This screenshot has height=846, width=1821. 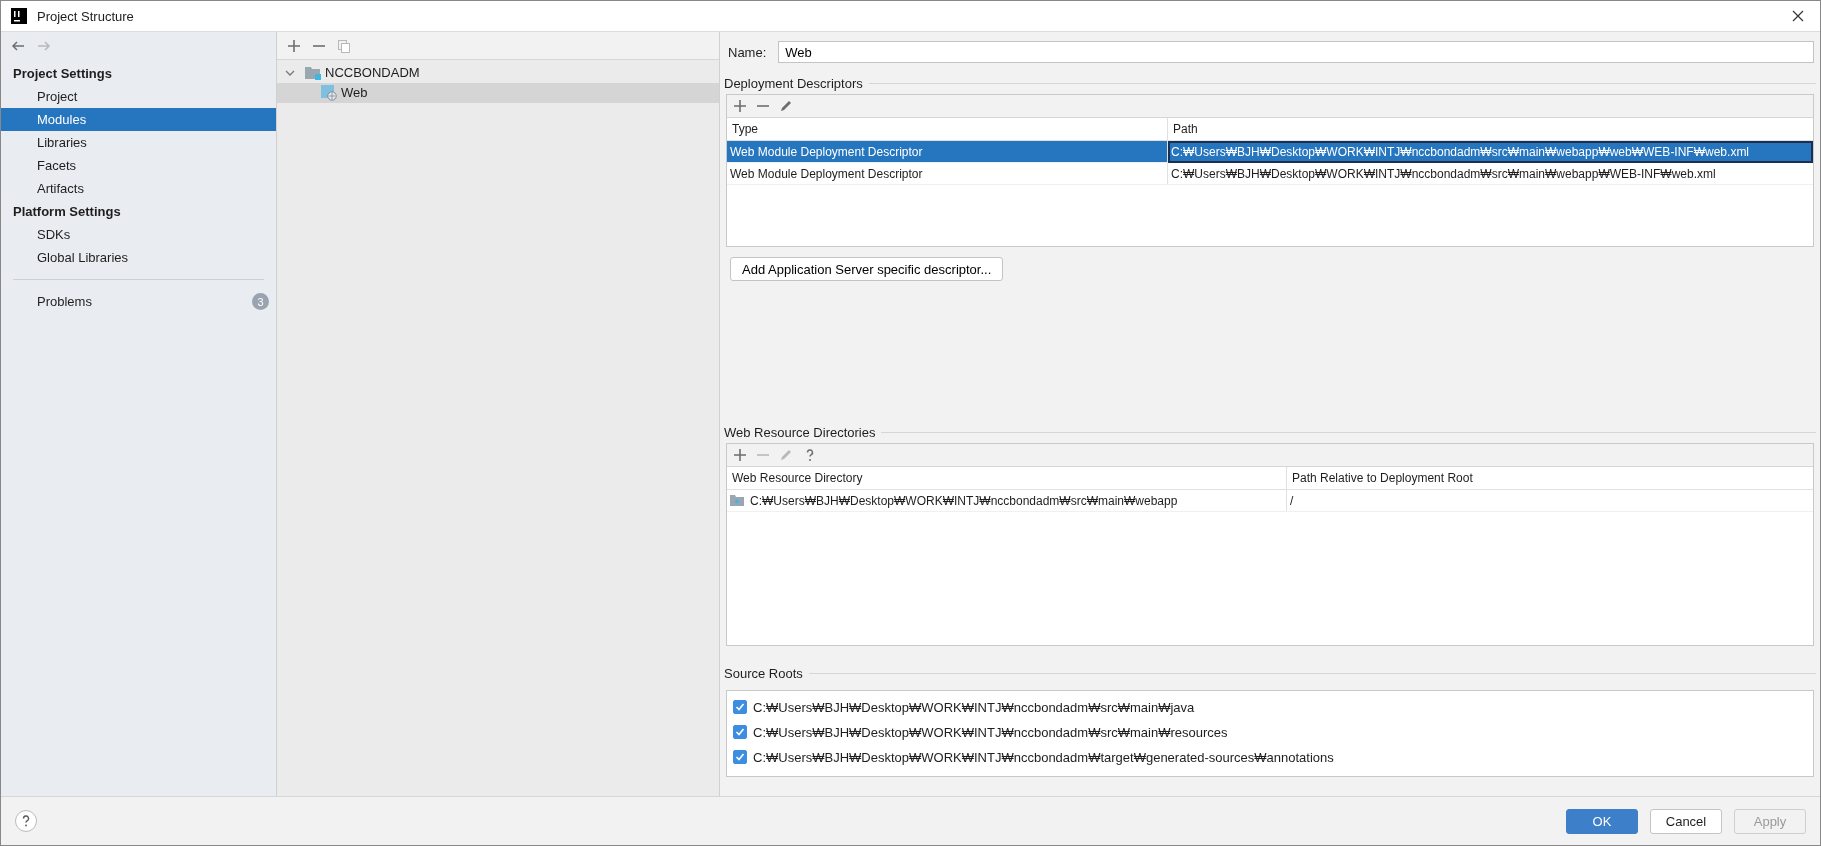 I want to click on table-cell: /, so click(x=1549, y=500).